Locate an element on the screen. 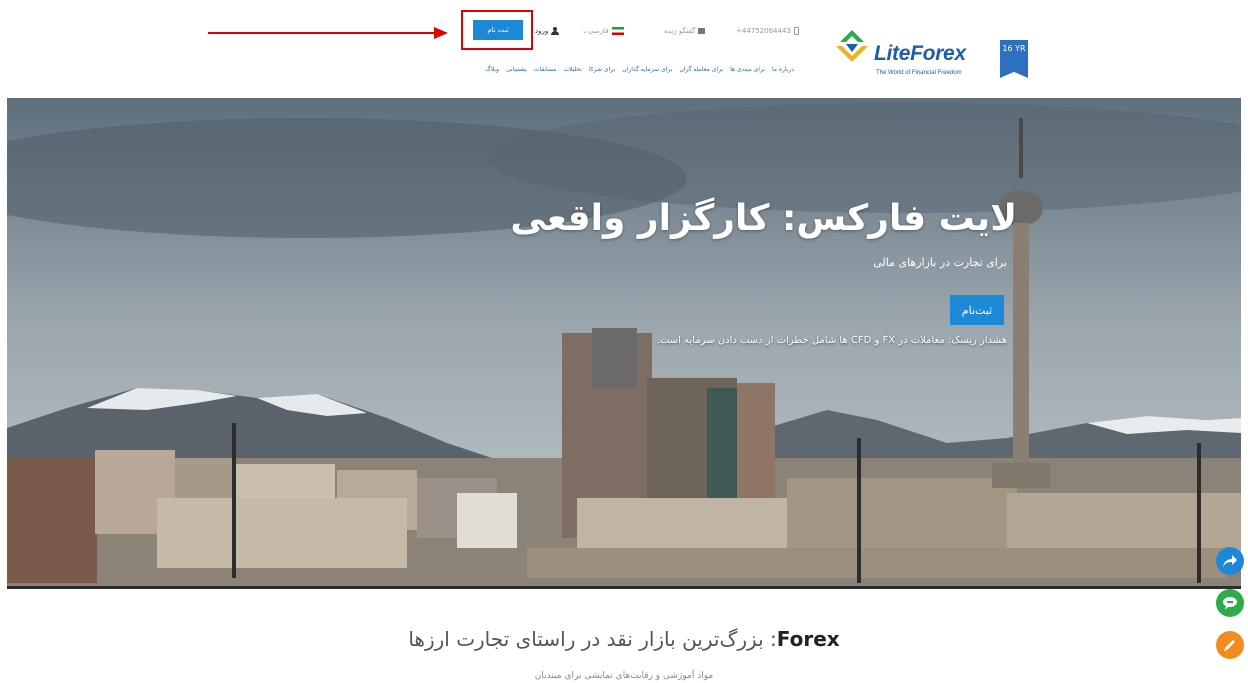  chat-button is located at coordinates (1230, 603).